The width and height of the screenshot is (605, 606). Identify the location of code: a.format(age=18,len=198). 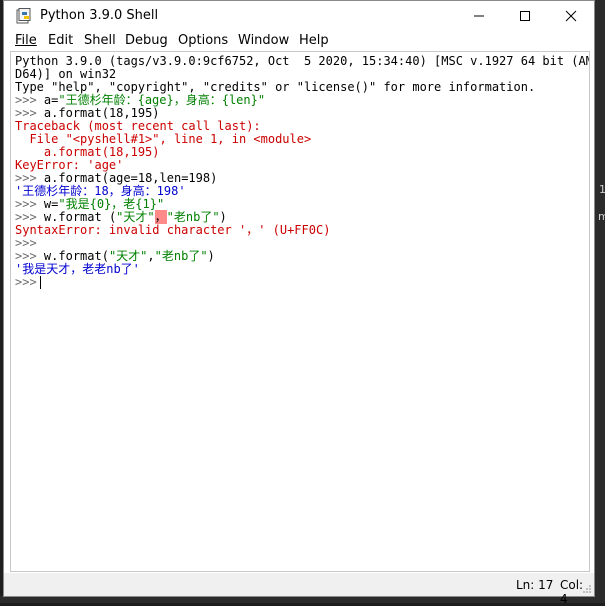
(130, 178).